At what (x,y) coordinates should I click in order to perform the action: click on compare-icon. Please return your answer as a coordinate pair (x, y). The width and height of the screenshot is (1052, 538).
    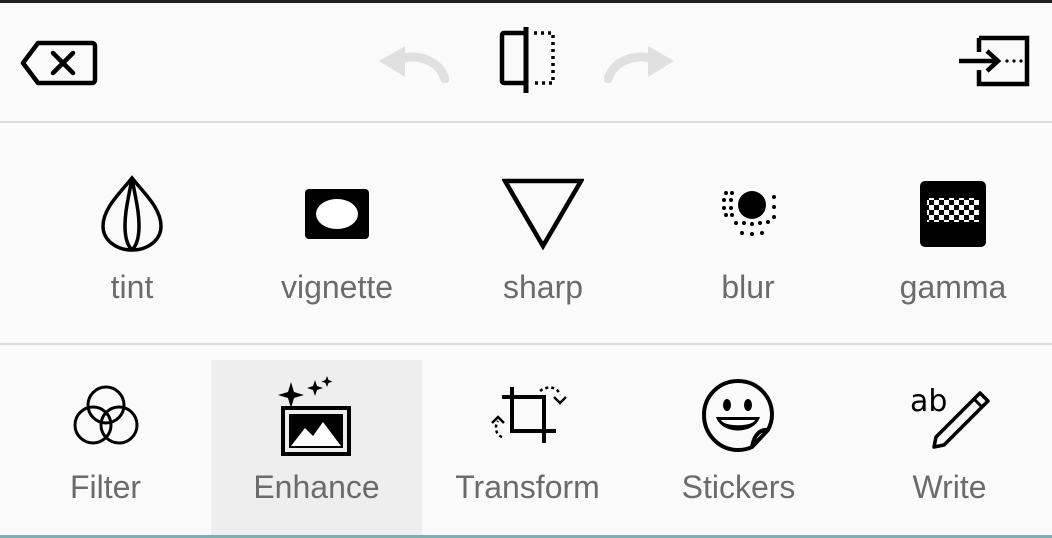
    Looking at the image, I should click on (527, 60).